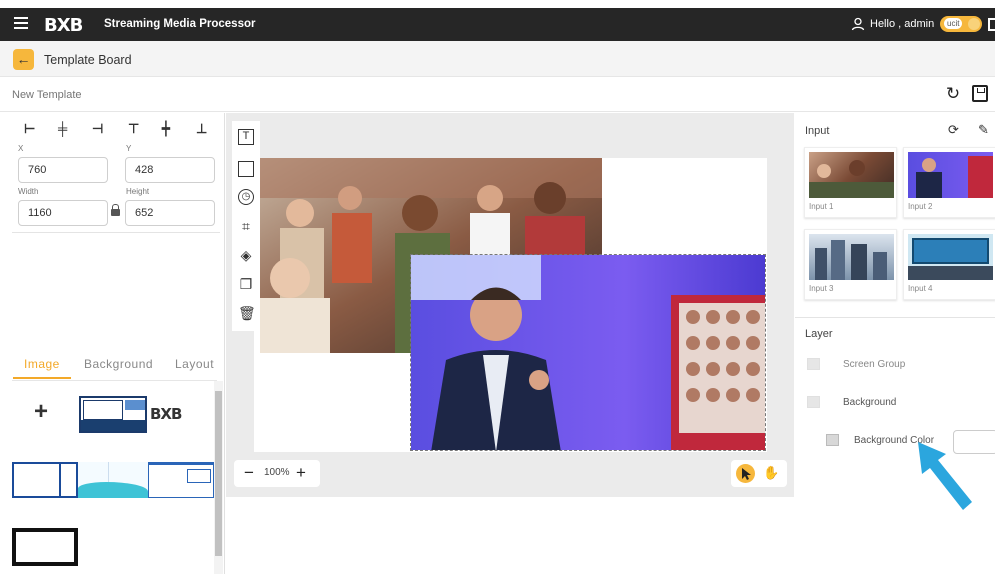 Image resolution: width=995 pixels, height=574 pixels. Describe the element at coordinates (194, 364) in the screenshot. I see `tab-layout: Layout` at that location.